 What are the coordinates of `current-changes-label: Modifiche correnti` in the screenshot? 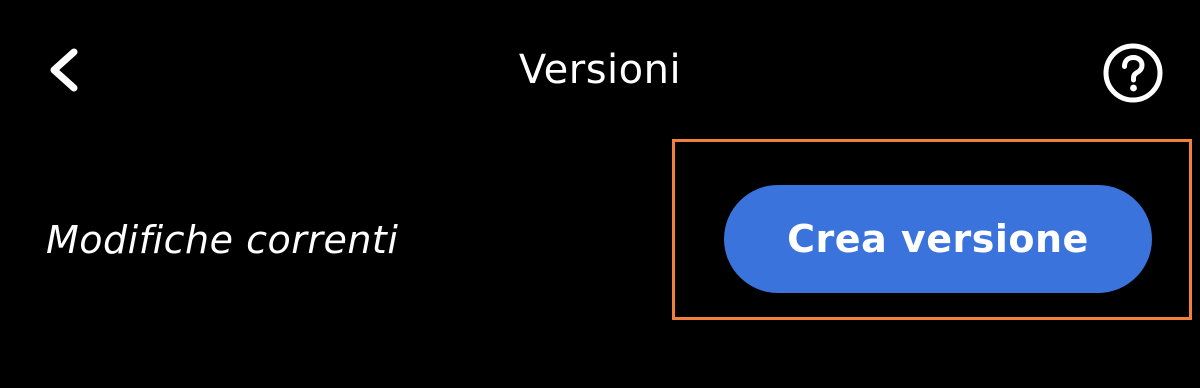 It's located at (222, 240).